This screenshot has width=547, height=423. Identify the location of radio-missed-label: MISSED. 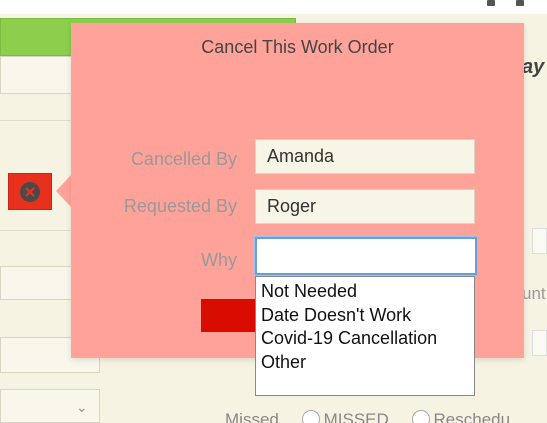
(356, 416).